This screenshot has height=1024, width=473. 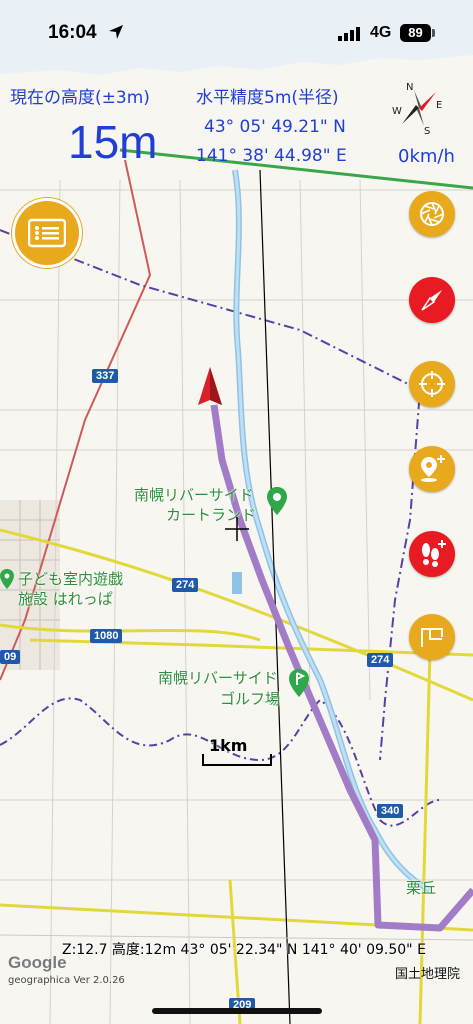 I want to click on scale-bar, so click(x=237, y=760).